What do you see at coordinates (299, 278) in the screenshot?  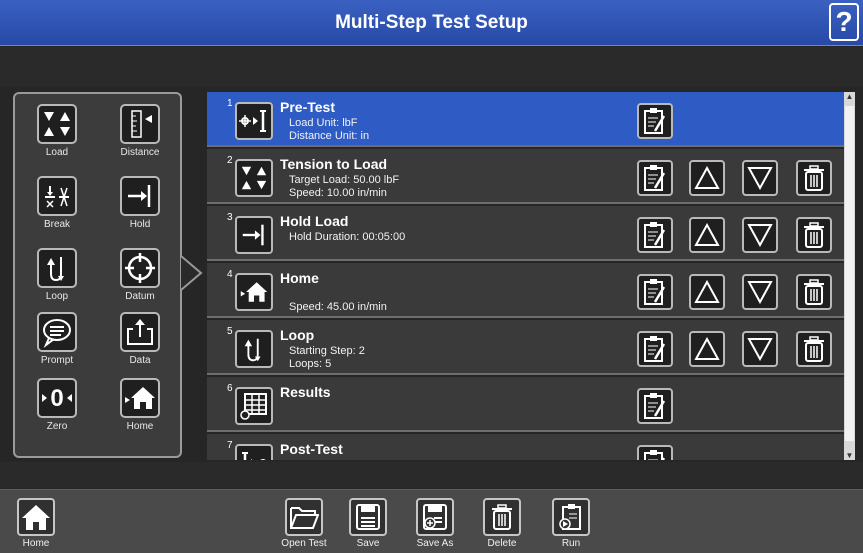 I see `step-name: Home` at bounding box center [299, 278].